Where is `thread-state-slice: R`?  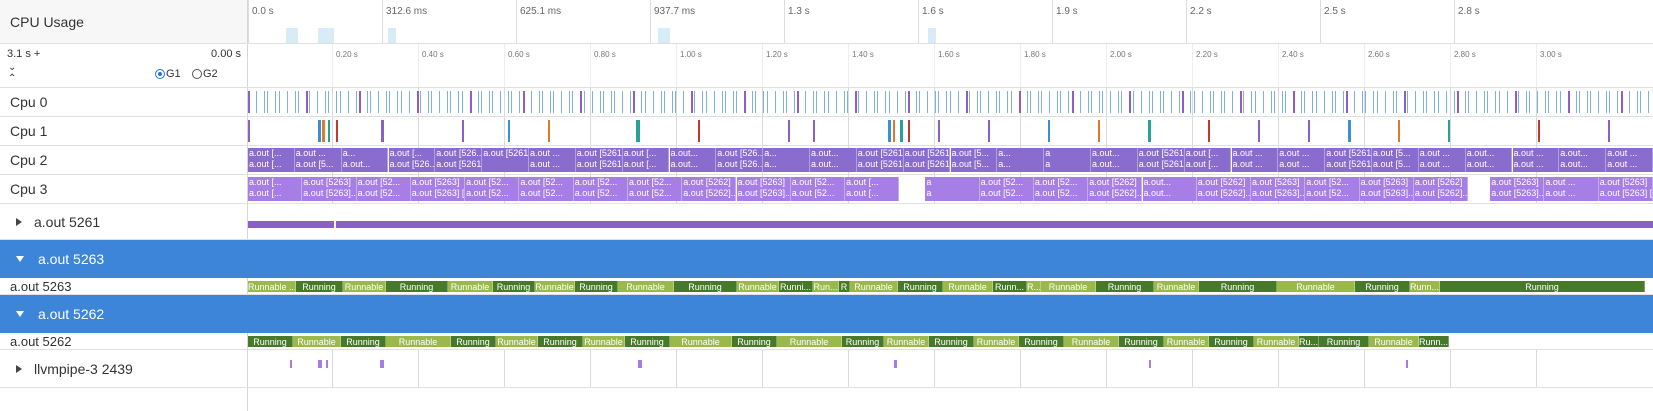
thread-state-slice: R is located at coordinates (844, 286).